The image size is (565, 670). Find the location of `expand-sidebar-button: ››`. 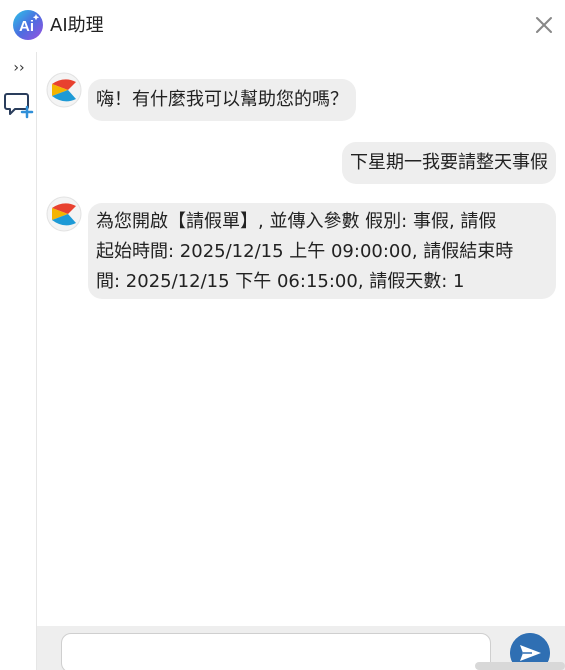

expand-sidebar-button: ›› is located at coordinates (19, 68).